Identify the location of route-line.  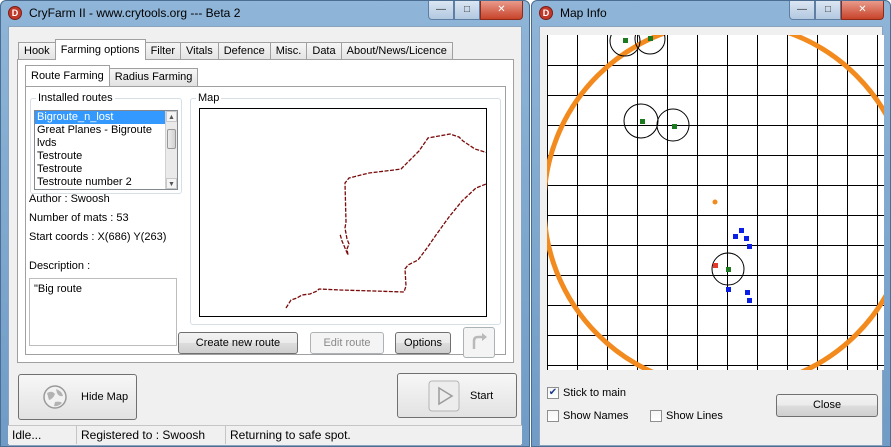
(392, 221).